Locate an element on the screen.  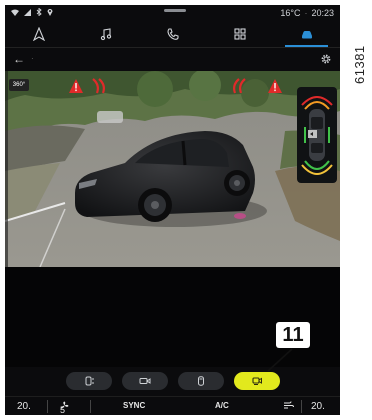
top-view-button is located at coordinates (200, 381).